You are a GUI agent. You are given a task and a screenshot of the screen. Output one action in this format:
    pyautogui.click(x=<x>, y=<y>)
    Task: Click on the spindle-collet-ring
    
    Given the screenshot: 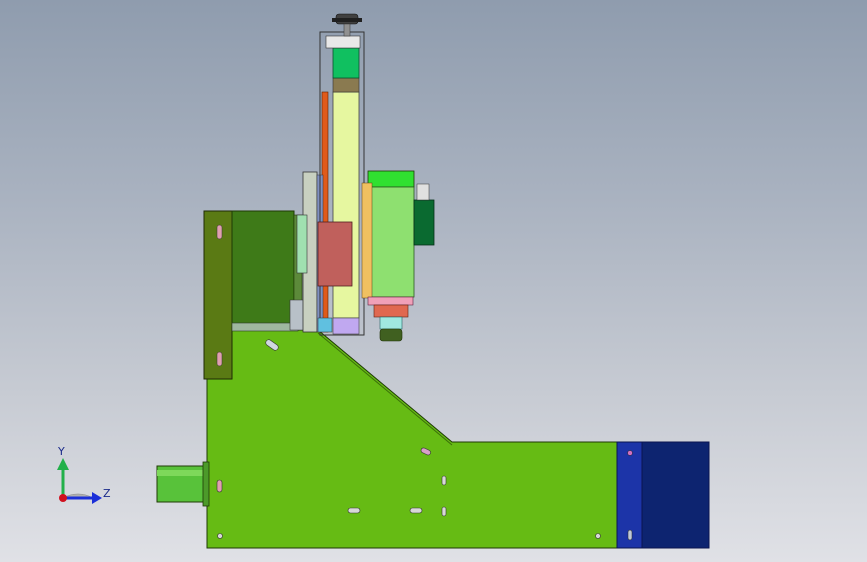 What is the action you would take?
    pyautogui.click(x=390, y=301)
    